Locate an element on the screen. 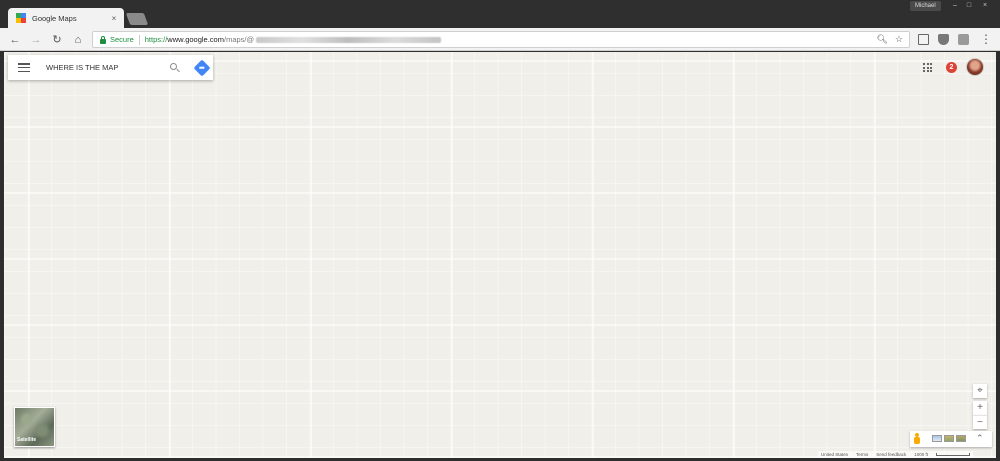 The width and height of the screenshot is (1000, 461). secure-label: Secure is located at coordinates (122, 39).